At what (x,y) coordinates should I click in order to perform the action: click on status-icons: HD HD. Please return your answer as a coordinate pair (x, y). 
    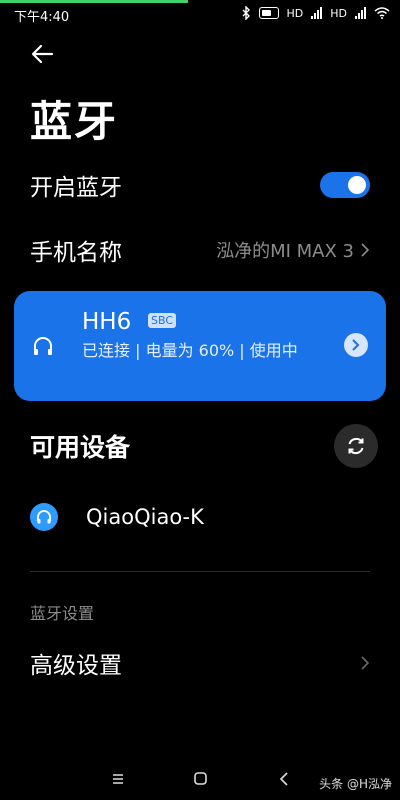
    Looking at the image, I should click on (316, 13).